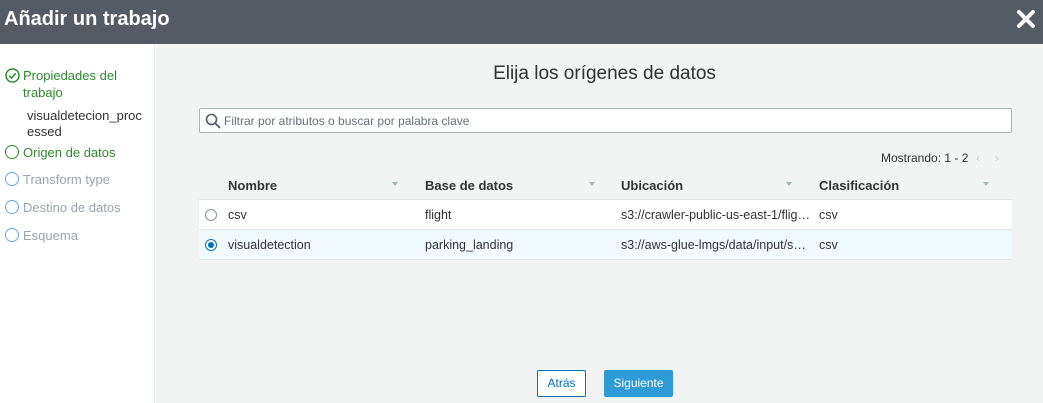 The image size is (1043, 403). I want to click on job-name: visualdetecion_processed, so click(84, 123).